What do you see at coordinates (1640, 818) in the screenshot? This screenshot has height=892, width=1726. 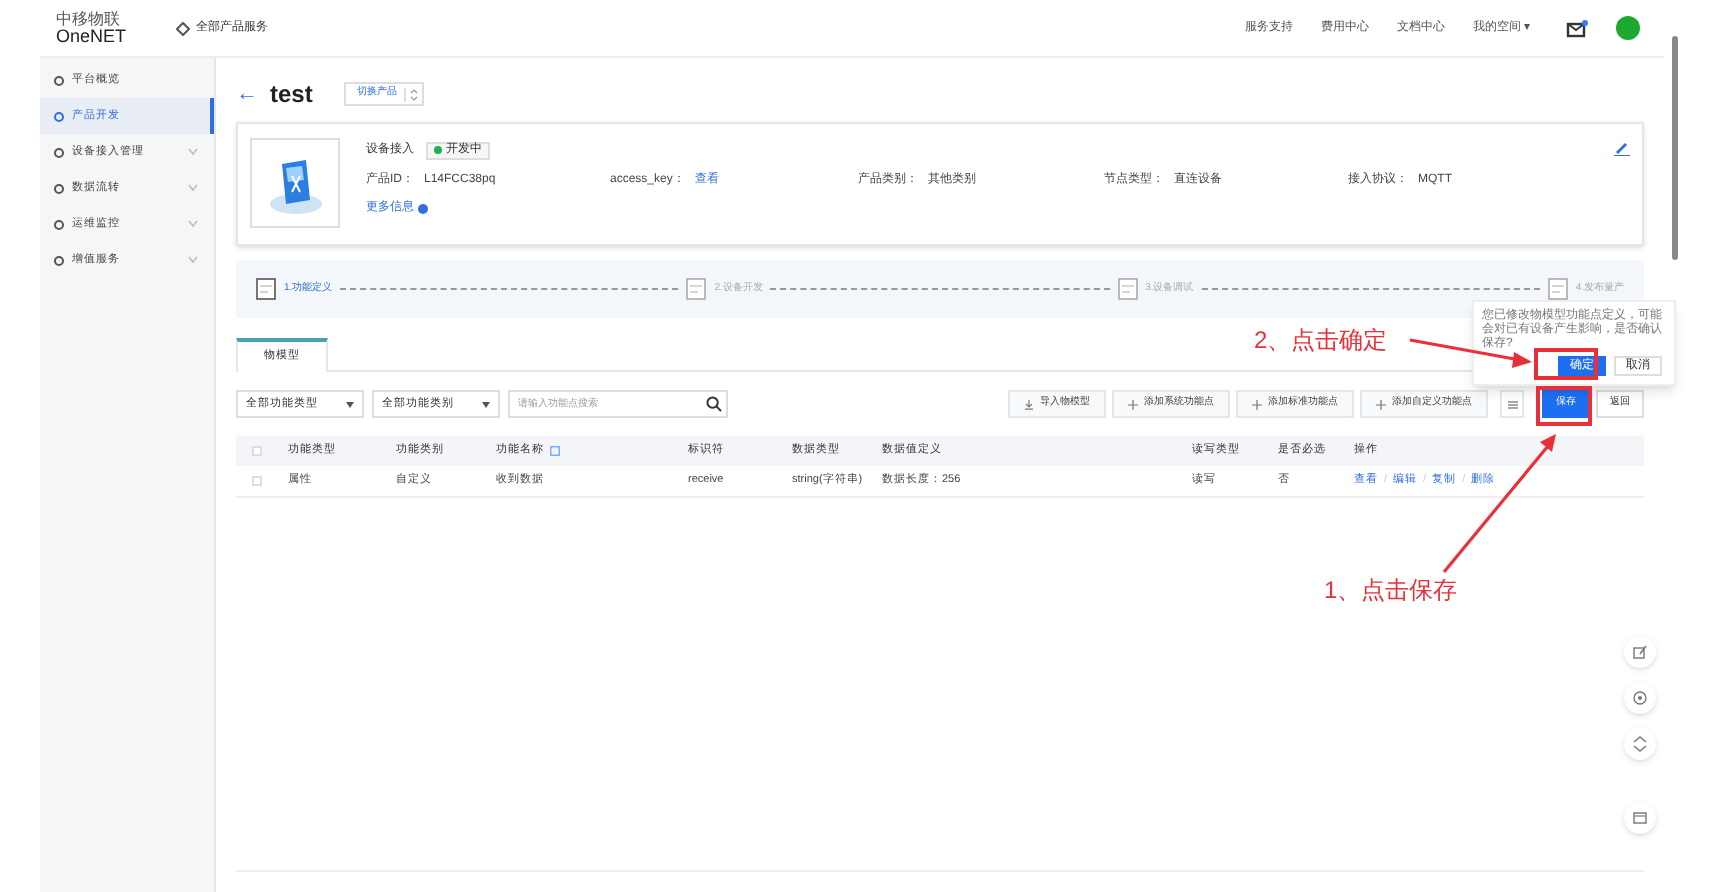 I see `window-icon` at bounding box center [1640, 818].